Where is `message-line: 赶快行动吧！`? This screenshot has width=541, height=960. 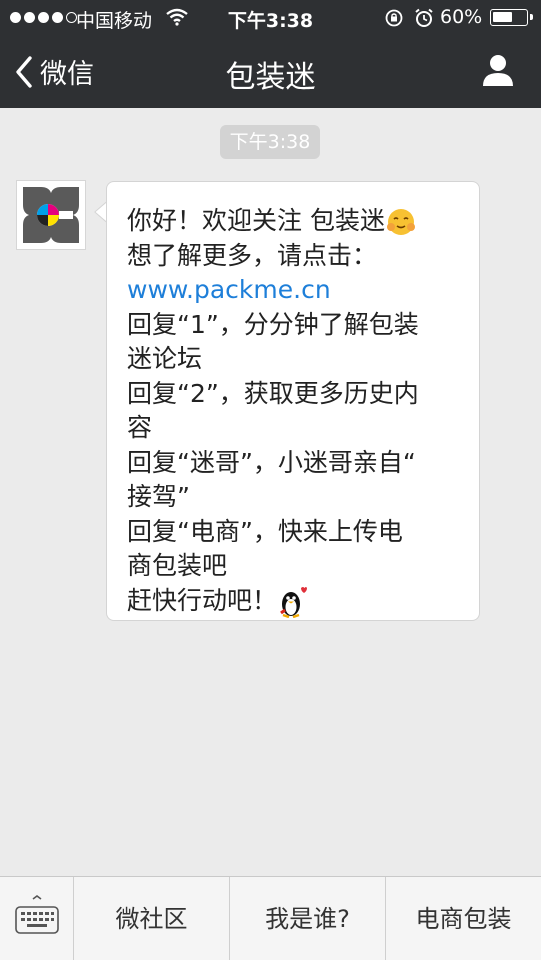
message-line: 赶快行动吧！ is located at coordinates (294, 601).